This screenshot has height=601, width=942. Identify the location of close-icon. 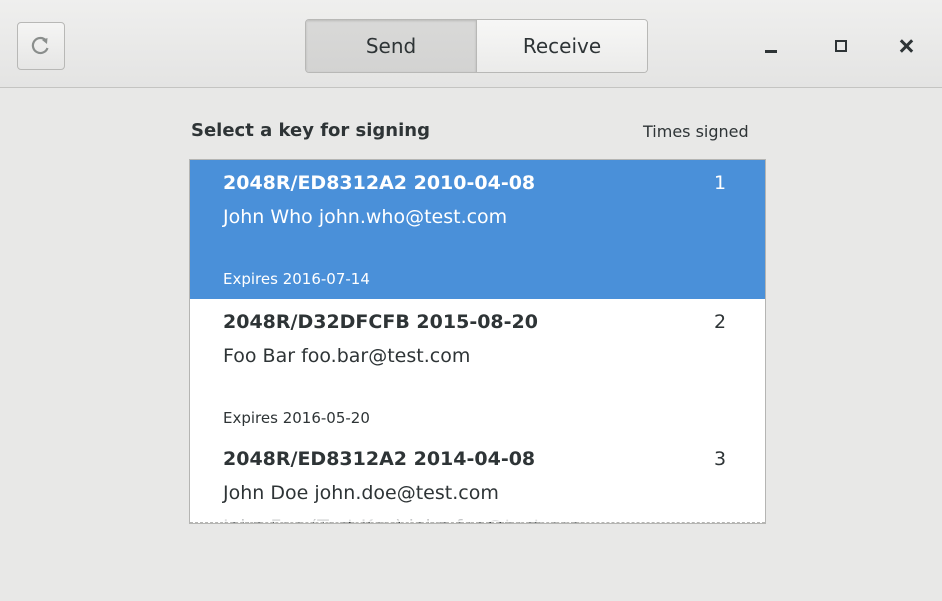
(906, 46).